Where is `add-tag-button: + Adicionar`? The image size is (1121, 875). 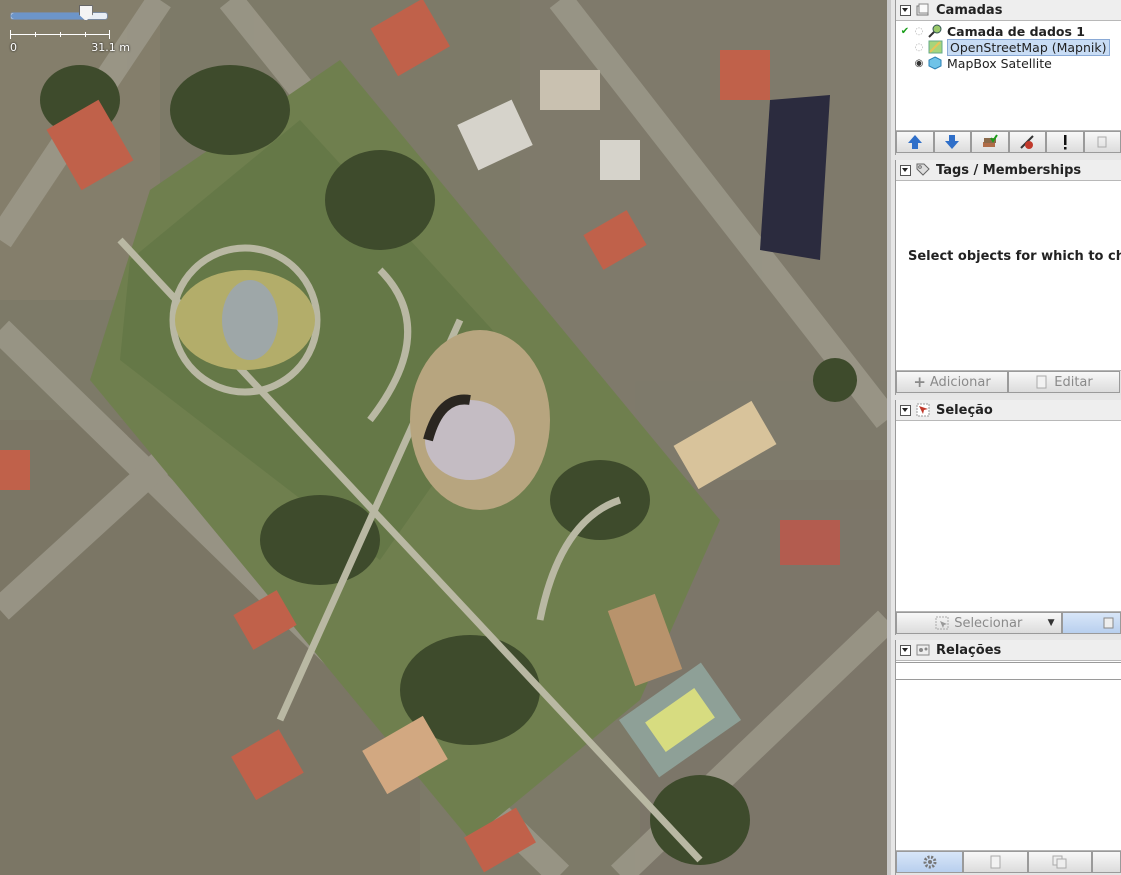 add-tag-button: + Adicionar is located at coordinates (952, 382).